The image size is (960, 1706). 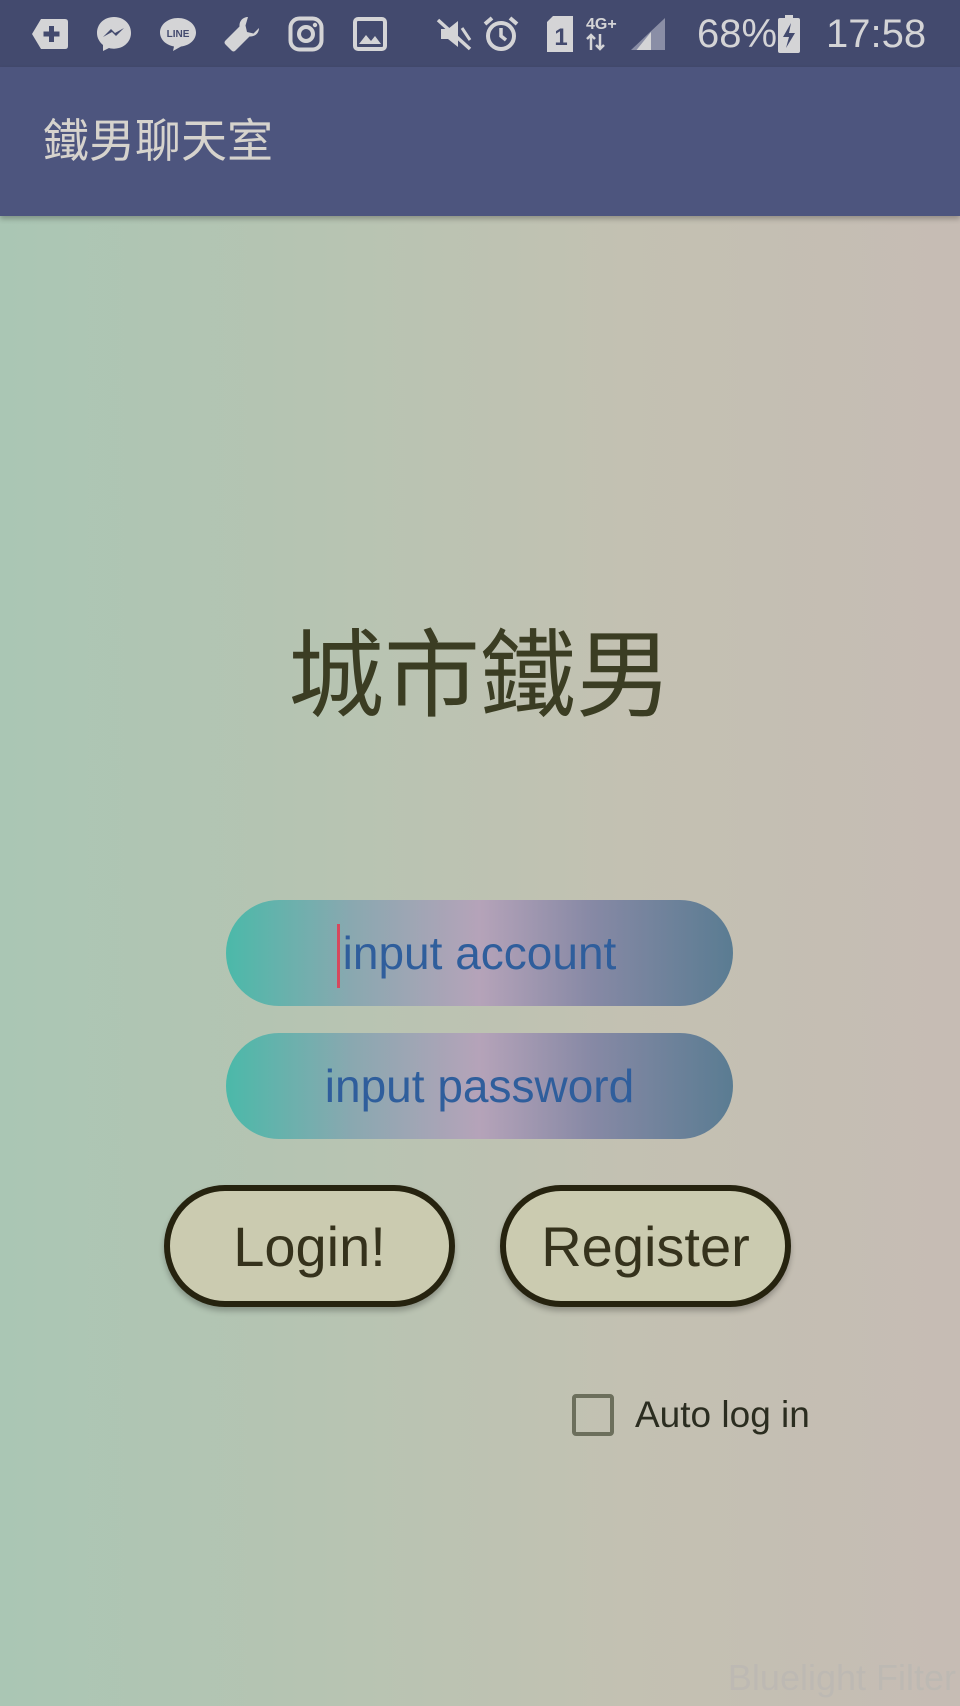 I want to click on add-icon, so click(x=50, y=34).